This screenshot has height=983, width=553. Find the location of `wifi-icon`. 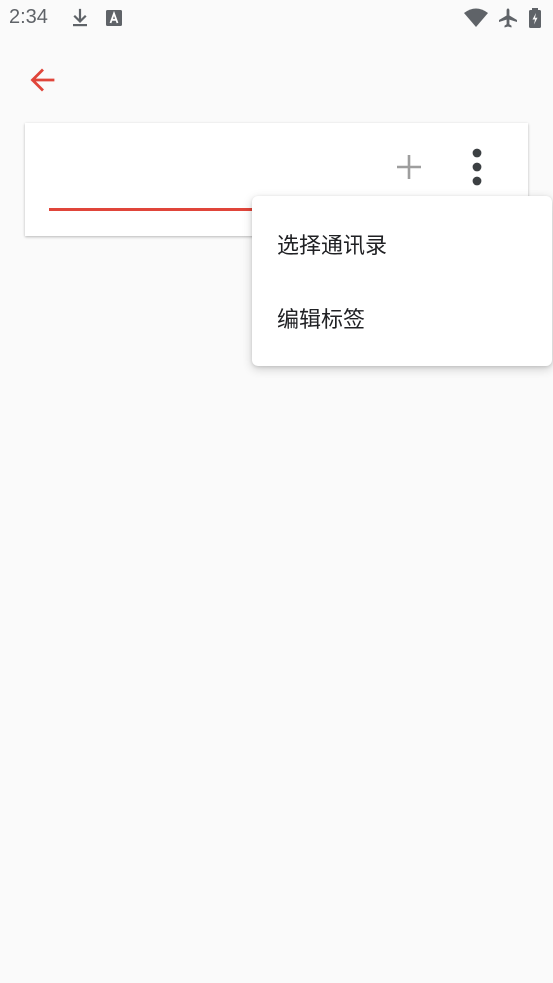

wifi-icon is located at coordinates (476, 17).